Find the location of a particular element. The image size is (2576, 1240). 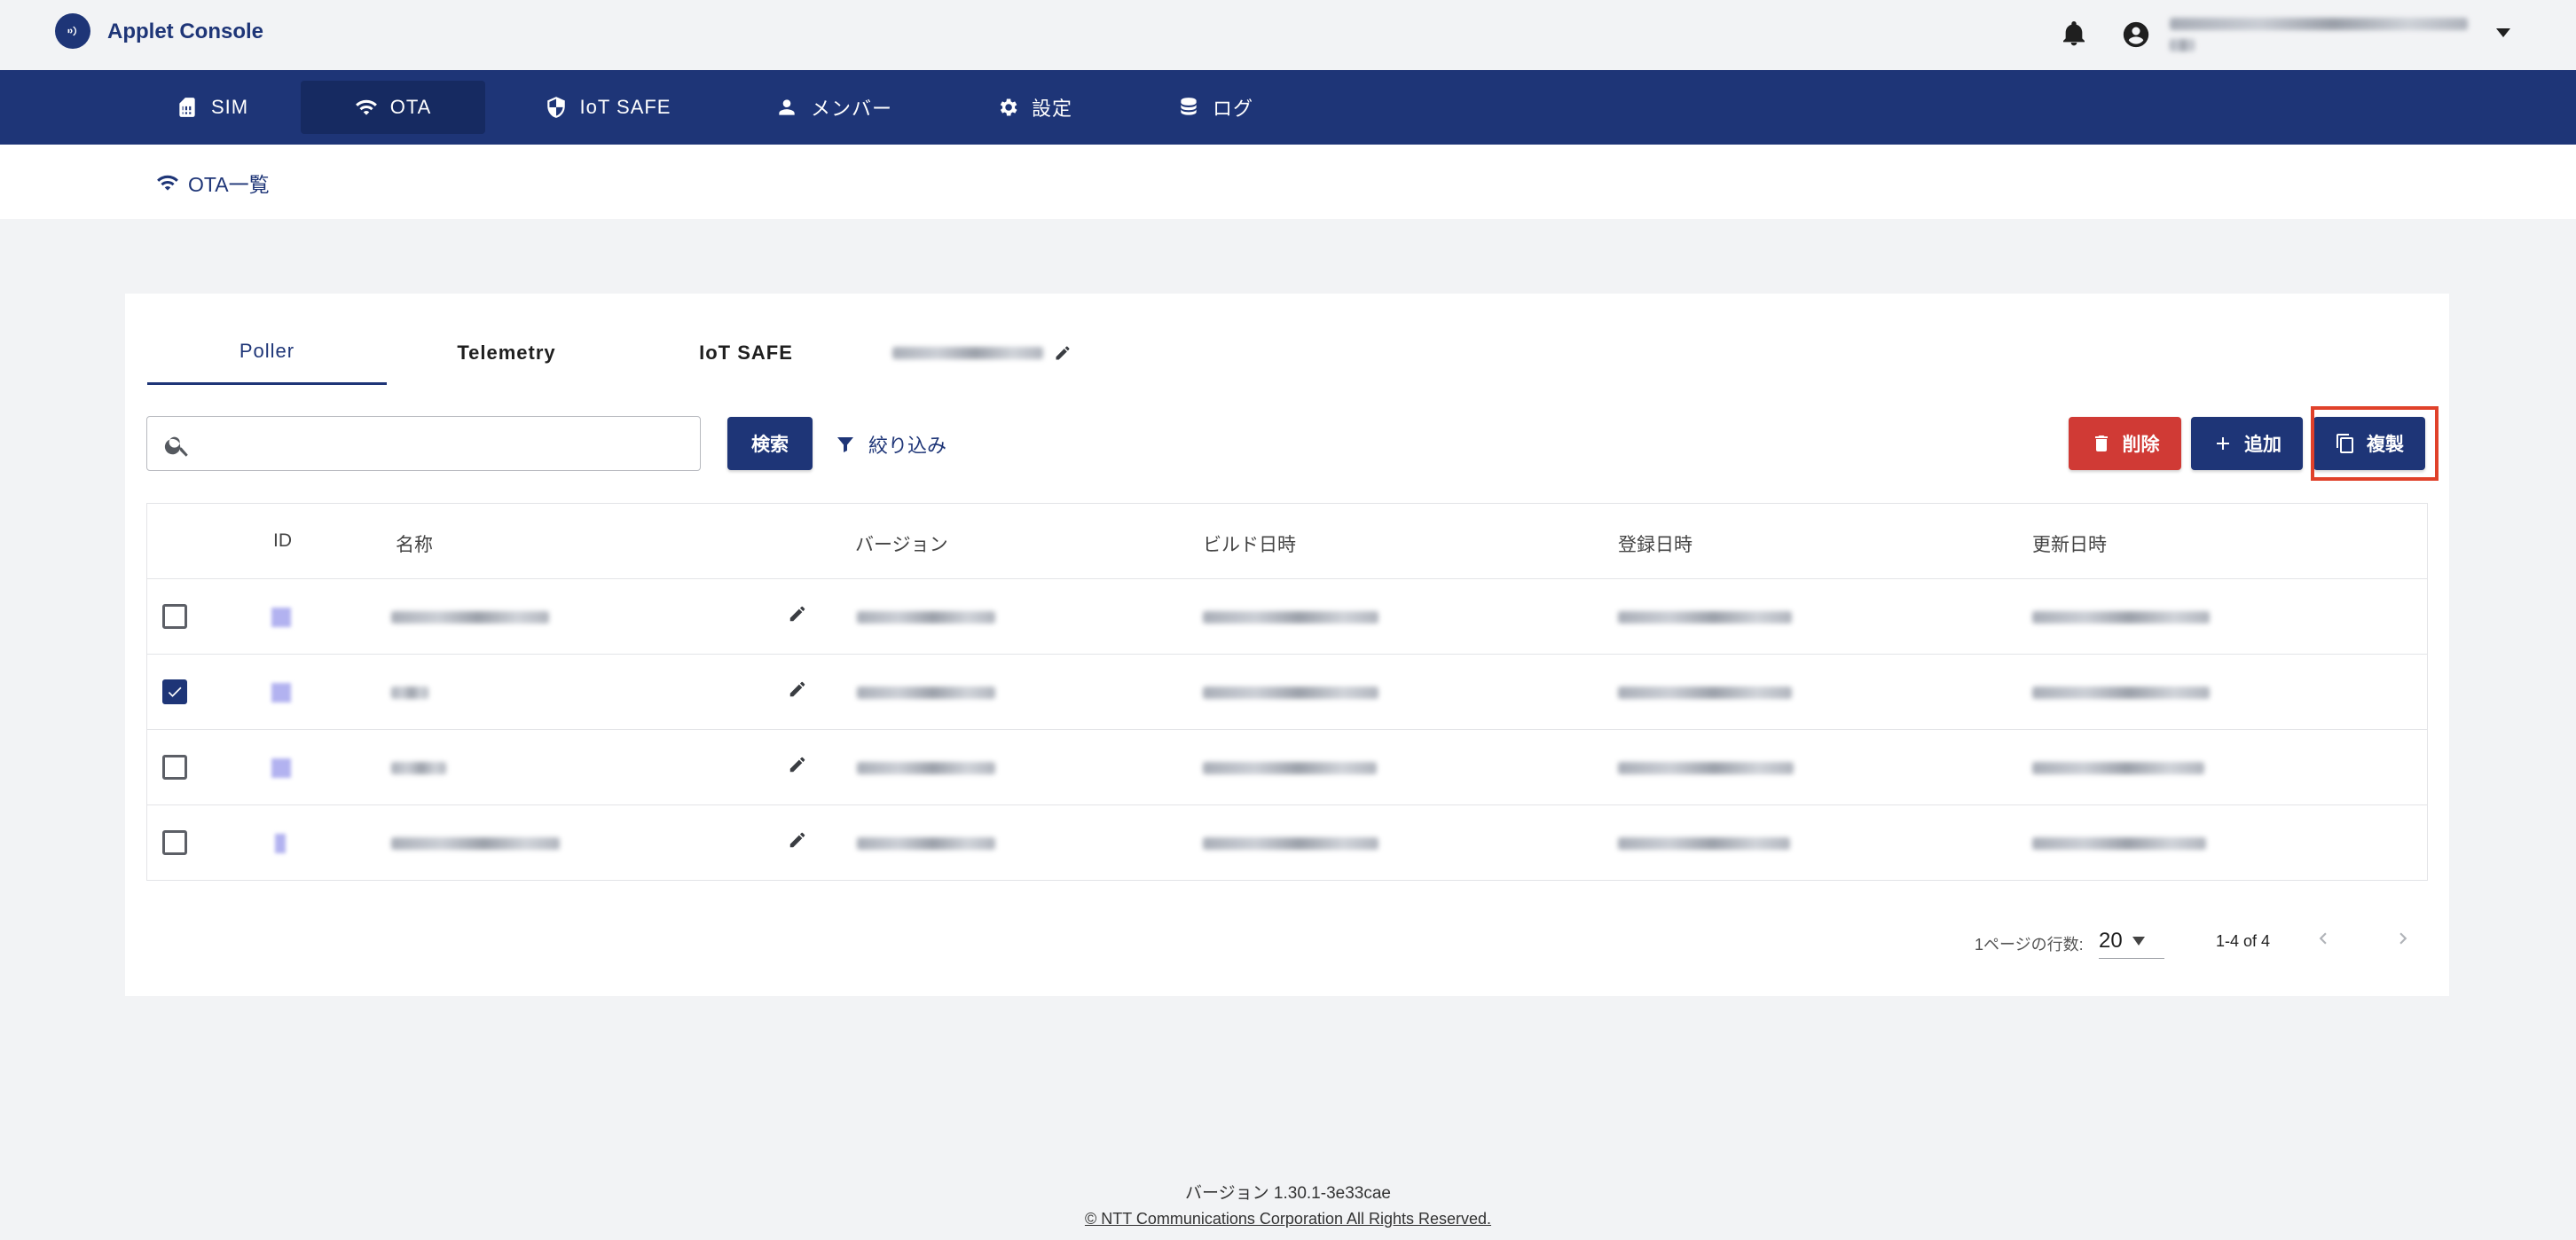

nav-item-logs: ログ is located at coordinates (1215, 107).